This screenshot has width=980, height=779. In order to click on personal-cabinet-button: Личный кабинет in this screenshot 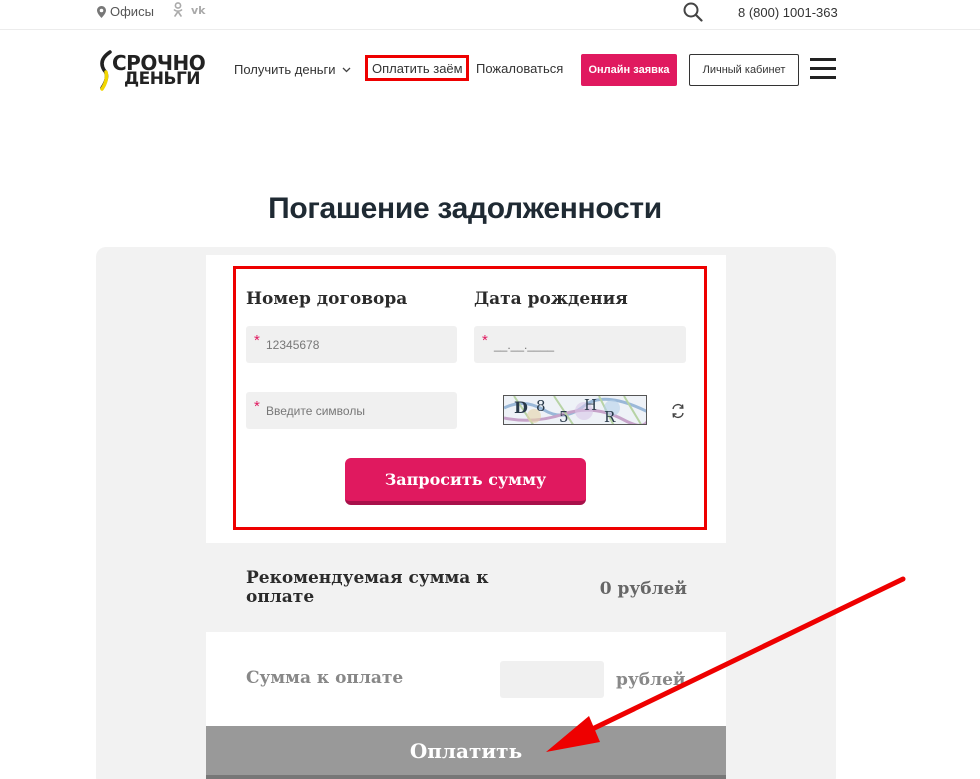, I will do `click(744, 70)`.